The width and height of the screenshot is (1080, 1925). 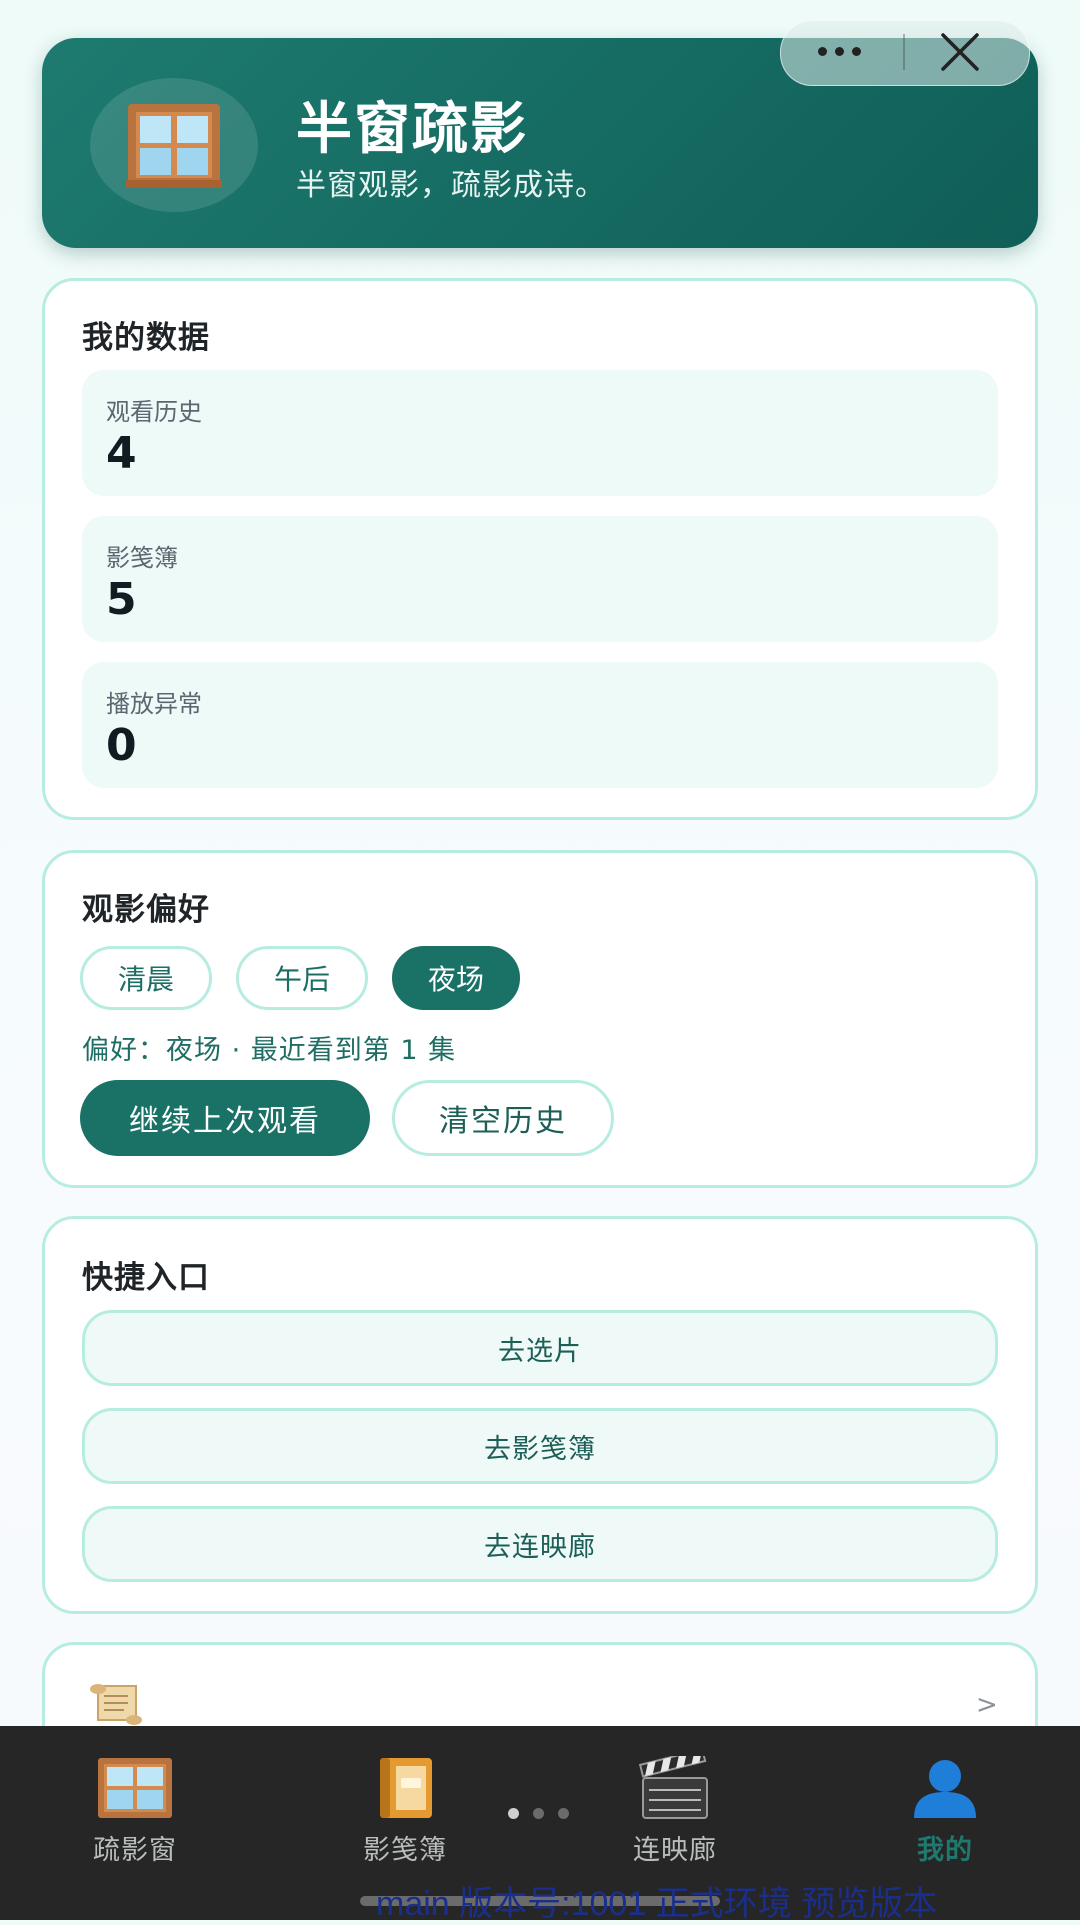 What do you see at coordinates (135, 1850) in the screenshot?
I see `tab-label: 疏影窗` at bounding box center [135, 1850].